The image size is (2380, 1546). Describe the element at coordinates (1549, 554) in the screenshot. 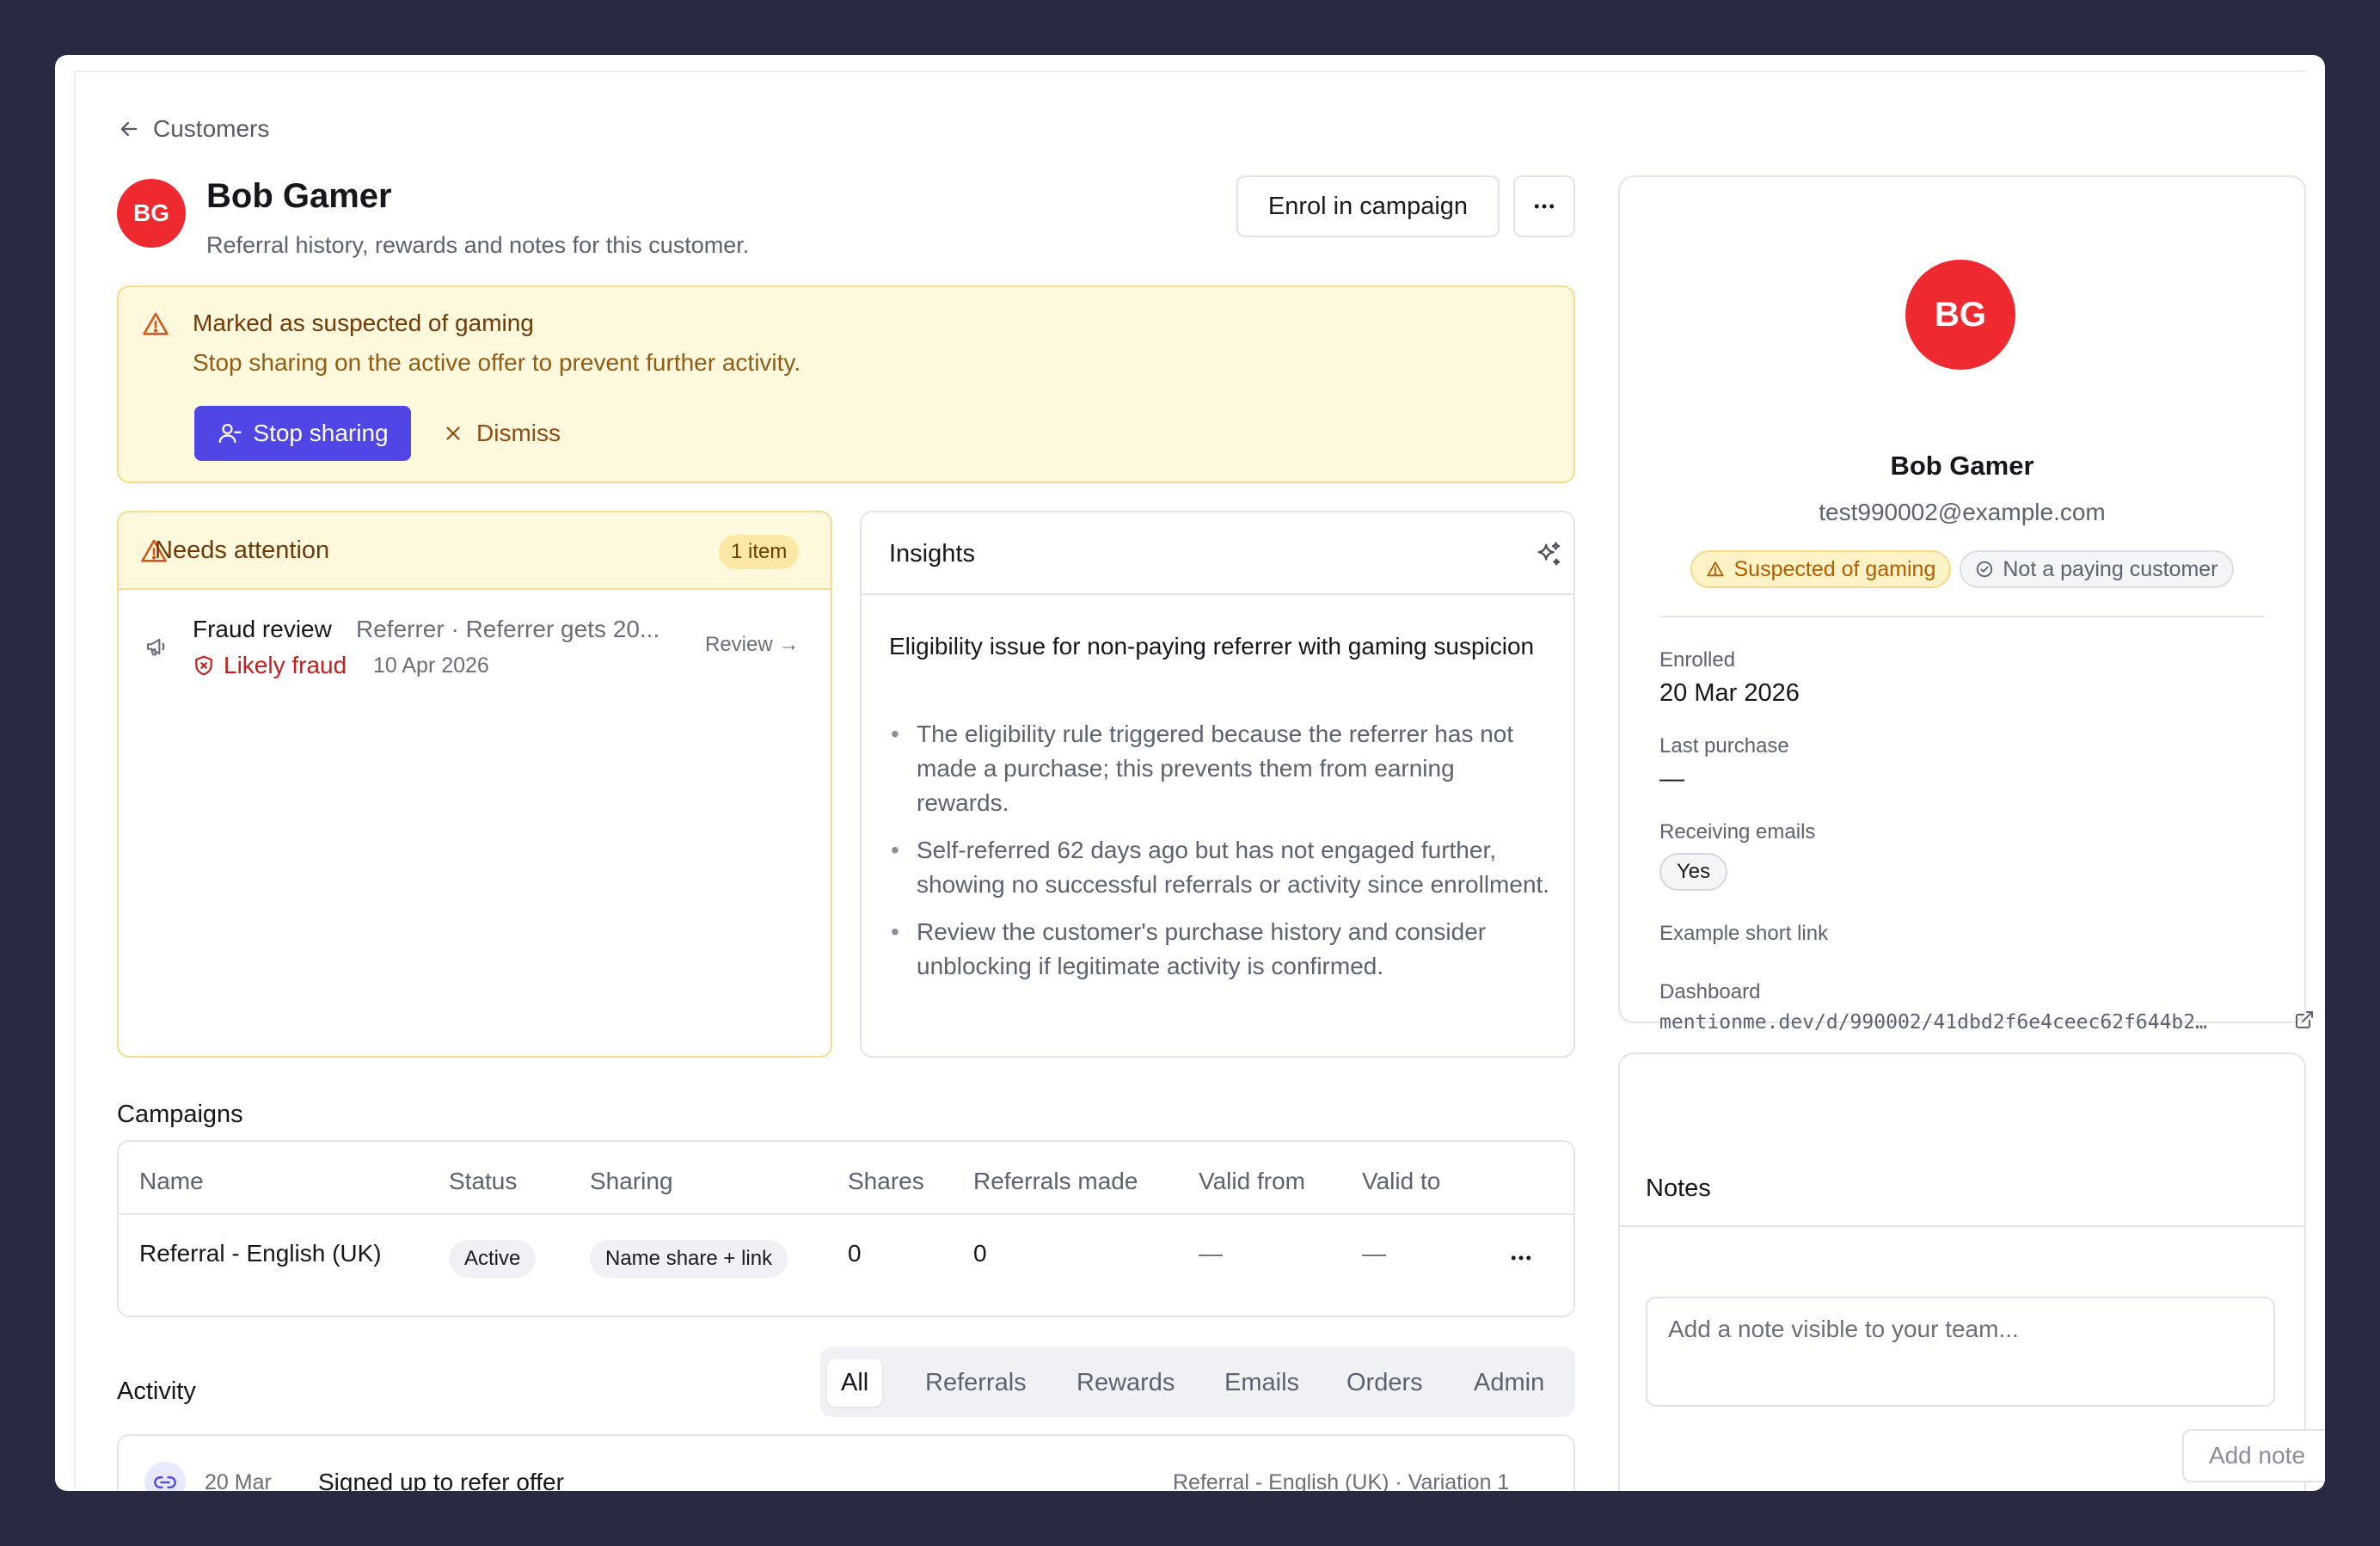

I see `sparkles-icon` at that location.